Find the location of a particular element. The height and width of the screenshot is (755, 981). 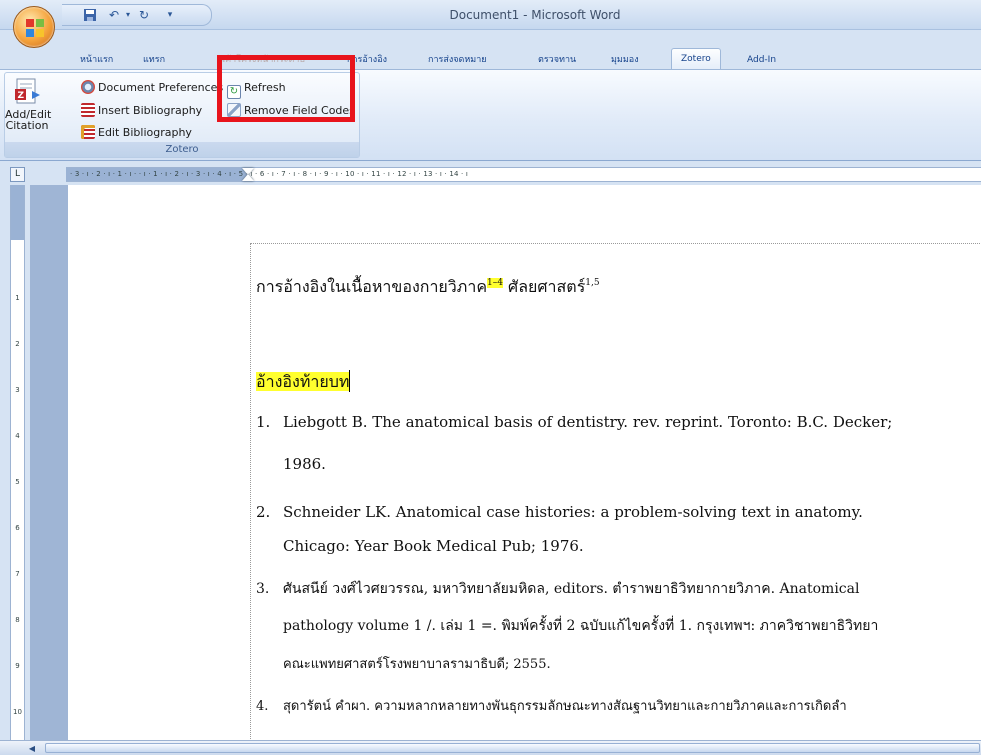

ref-1-line-2: 1986. is located at coordinates (304, 464).